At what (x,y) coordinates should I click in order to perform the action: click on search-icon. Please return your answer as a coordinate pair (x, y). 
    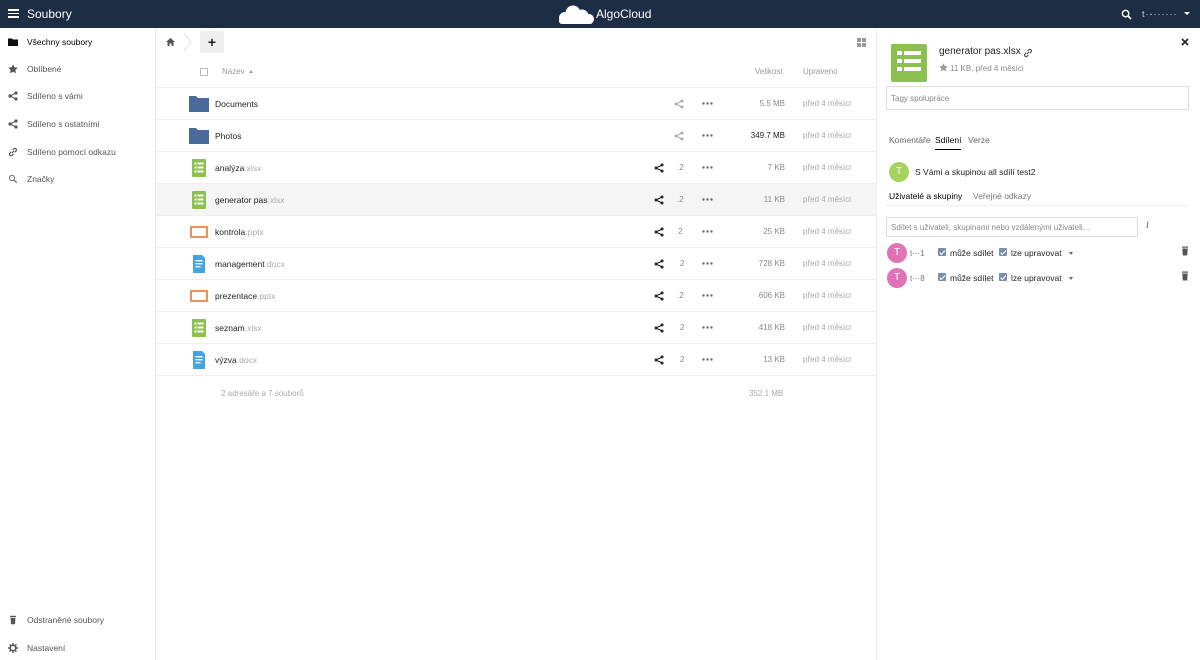
    Looking at the image, I should click on (1126, 14).